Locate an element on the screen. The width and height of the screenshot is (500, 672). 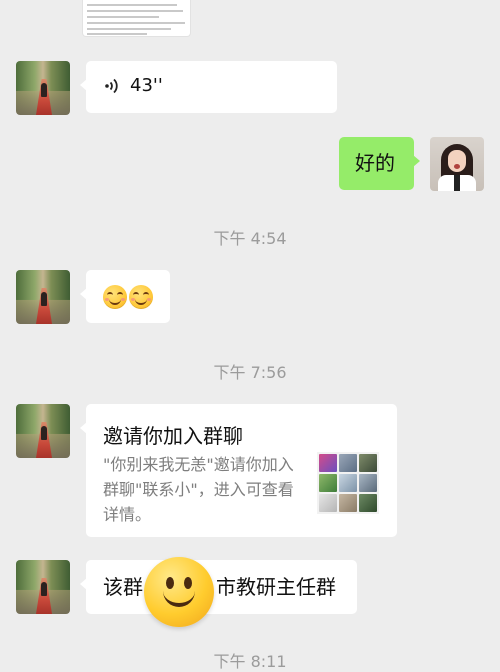
timestamp: 下午 8:11 is located at coordinates (250, 661).